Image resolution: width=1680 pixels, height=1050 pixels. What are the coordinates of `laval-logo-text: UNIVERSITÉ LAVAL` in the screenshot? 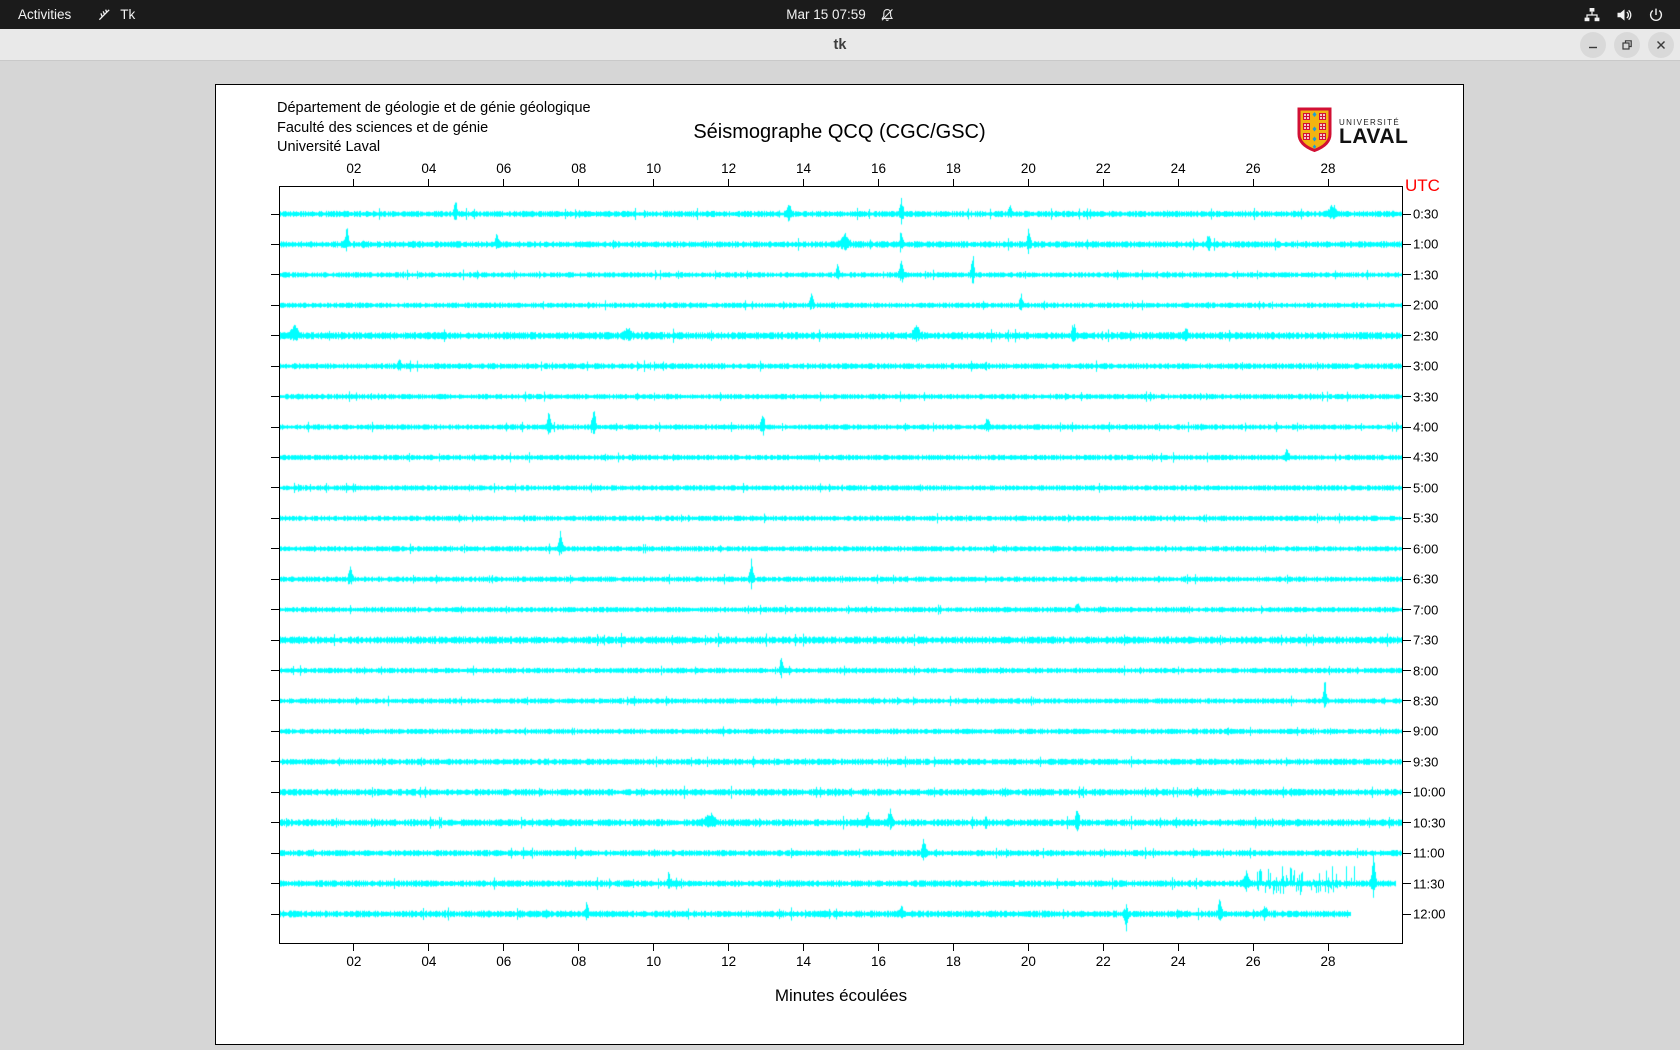 It's located at (1373, 132).